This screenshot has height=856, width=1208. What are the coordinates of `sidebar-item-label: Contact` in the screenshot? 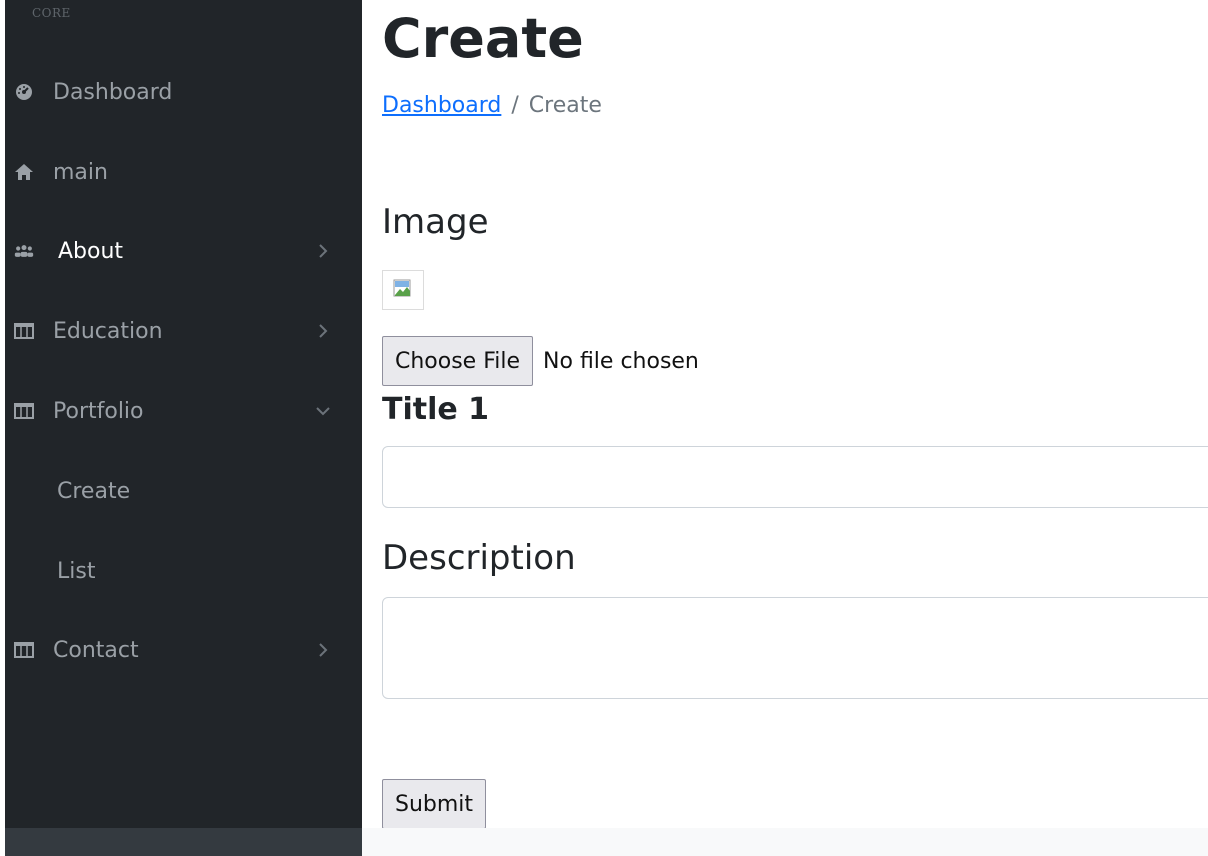 It's located at (96, 650).